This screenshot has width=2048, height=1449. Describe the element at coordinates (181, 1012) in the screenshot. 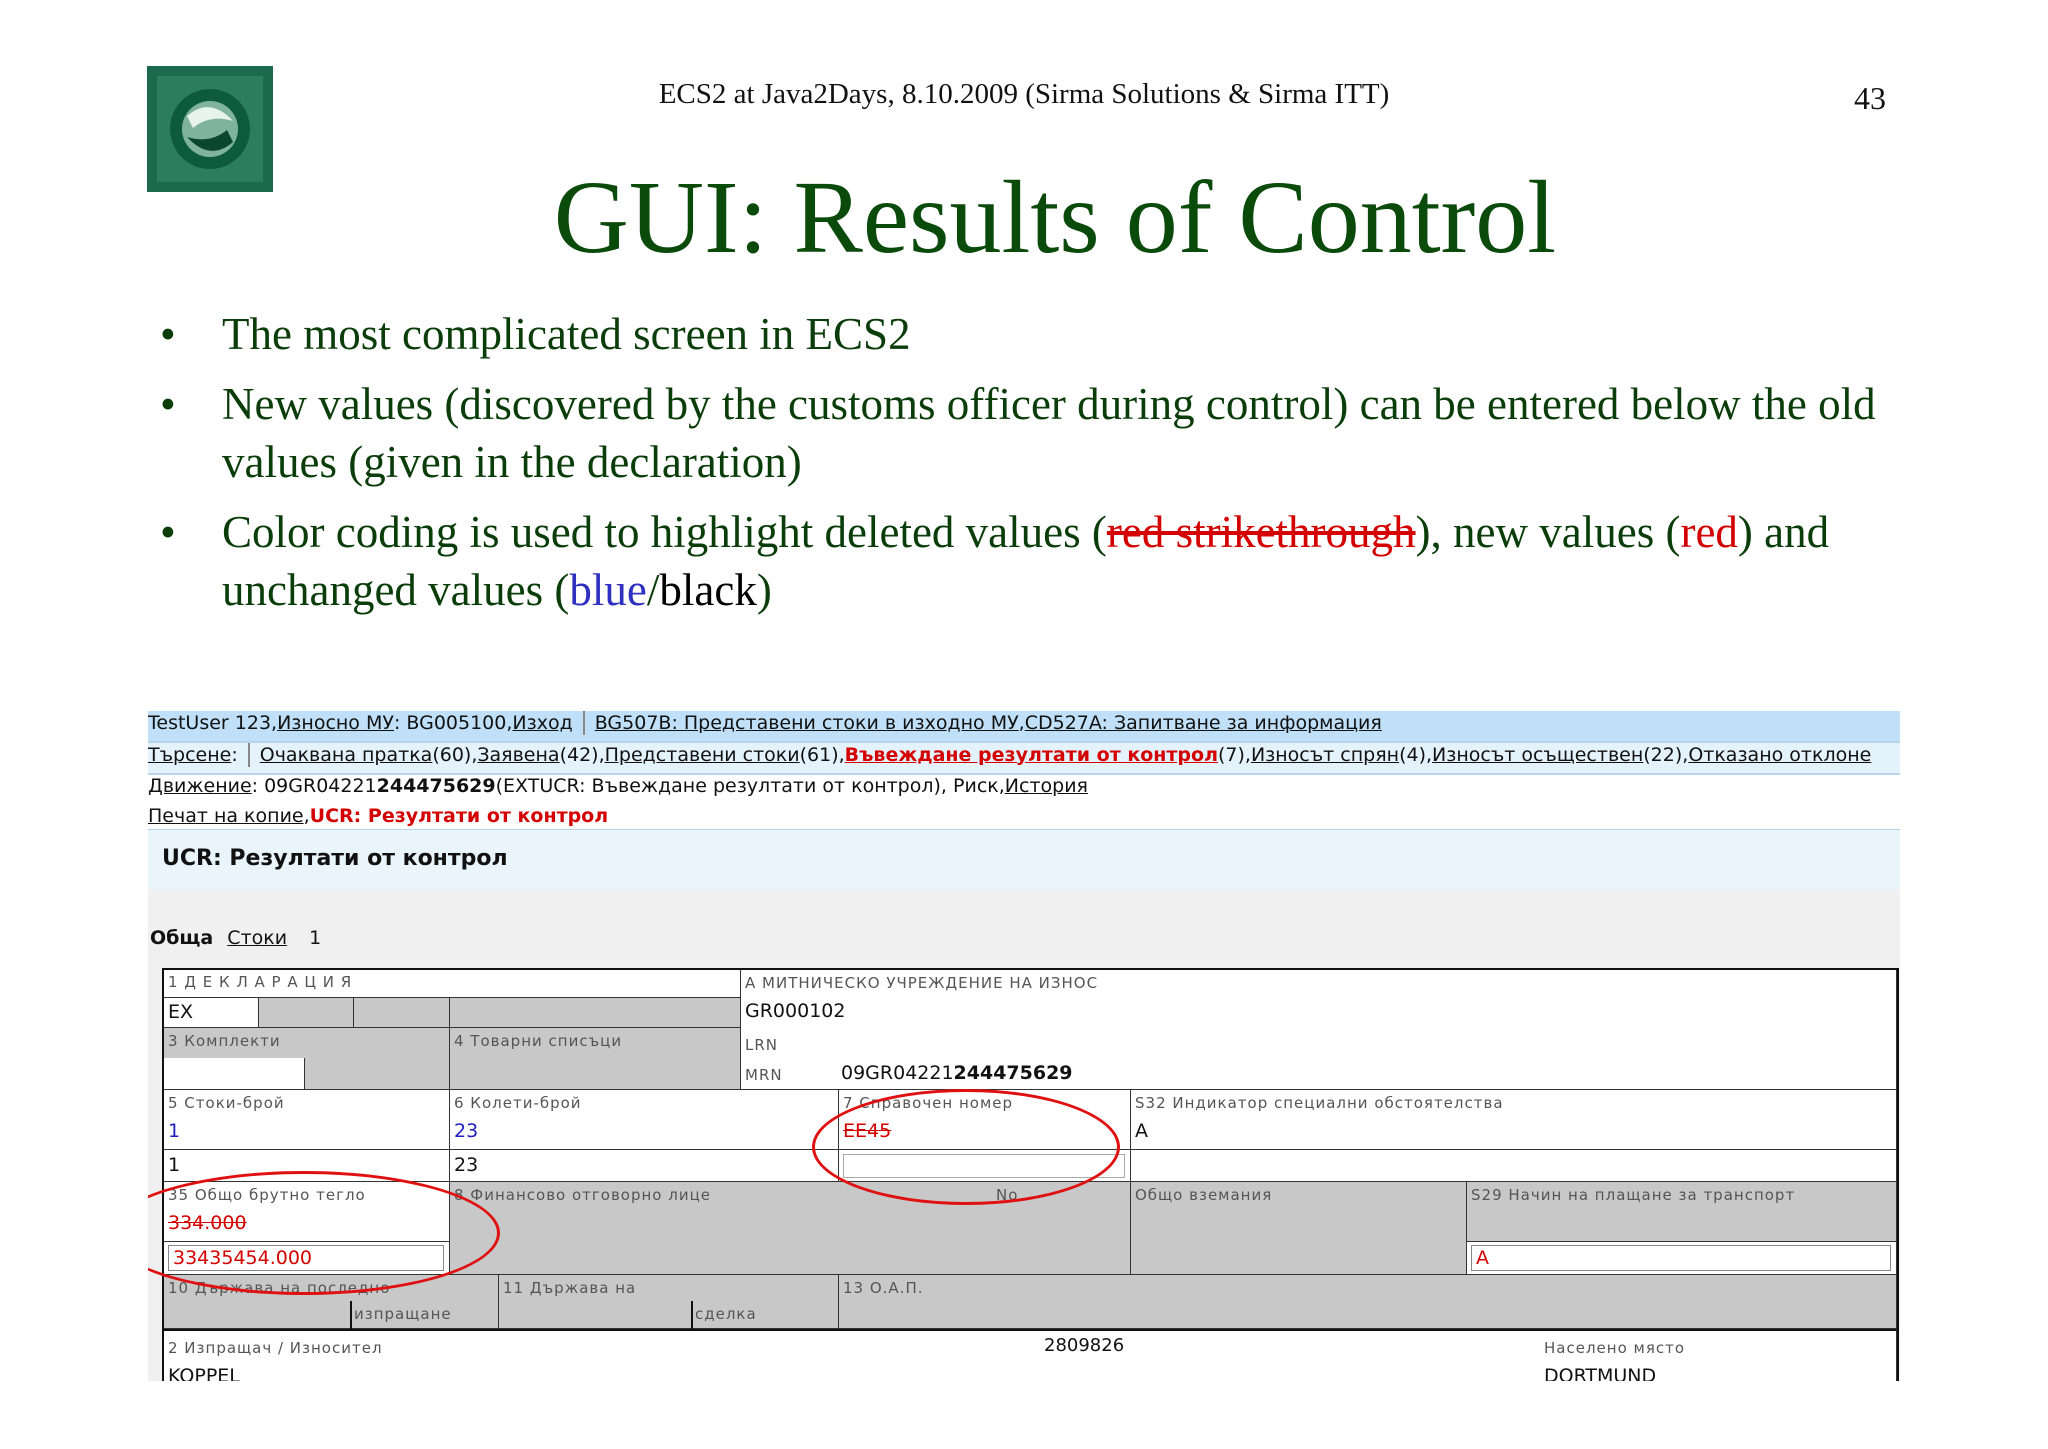

I see `box1-value: EX` at that location.